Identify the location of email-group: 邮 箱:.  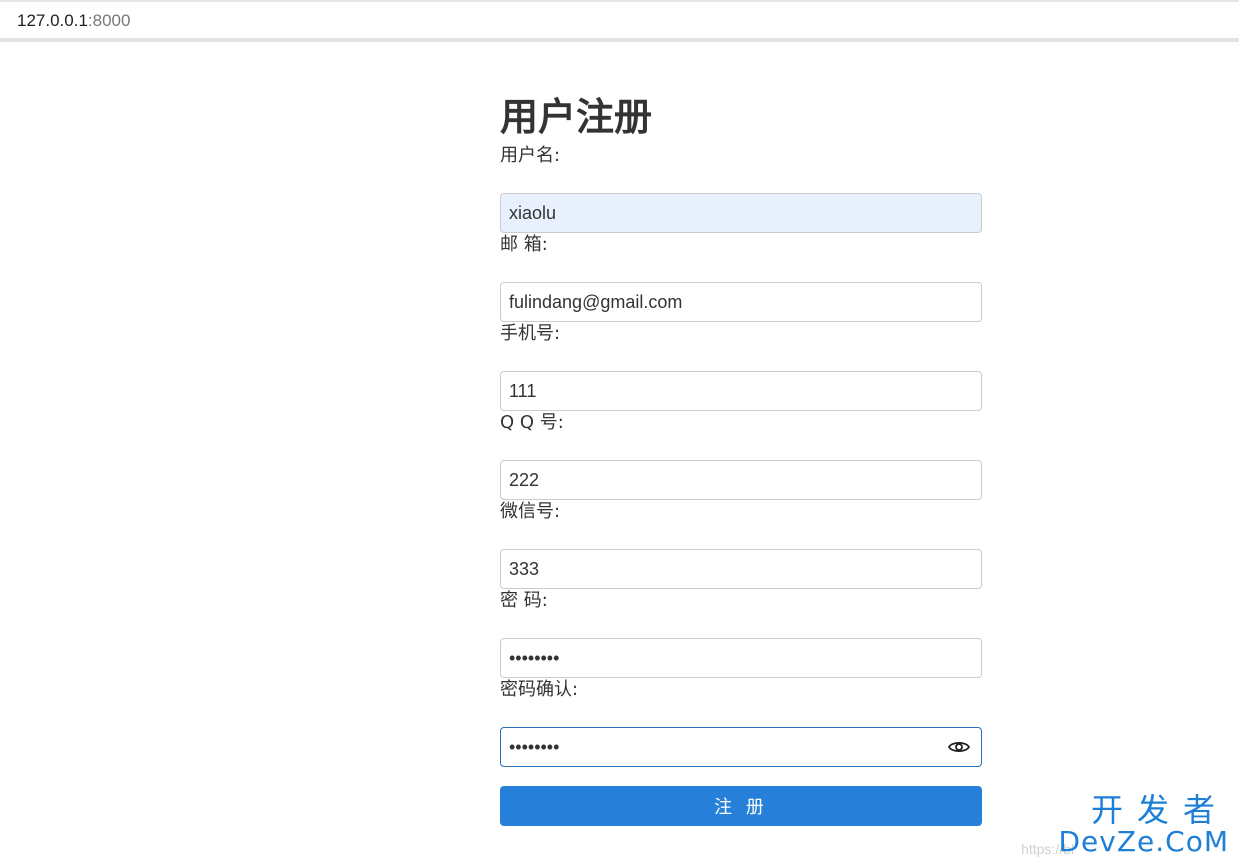
(741, 277).